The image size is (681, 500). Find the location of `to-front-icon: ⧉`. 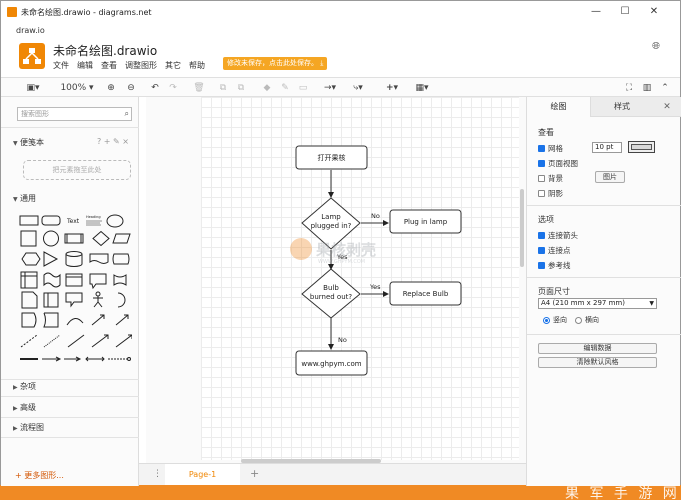

to-front-icon: ⧉ is located at coordinates (223, 88).